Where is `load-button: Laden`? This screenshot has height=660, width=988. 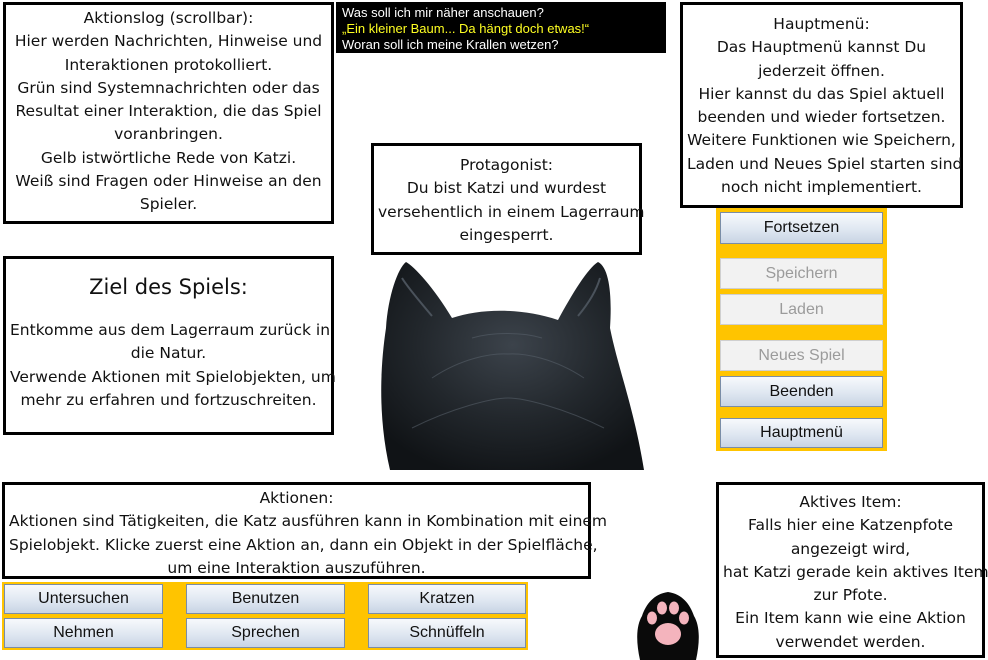
load-button: Laden is located at coordinates (801, 309).